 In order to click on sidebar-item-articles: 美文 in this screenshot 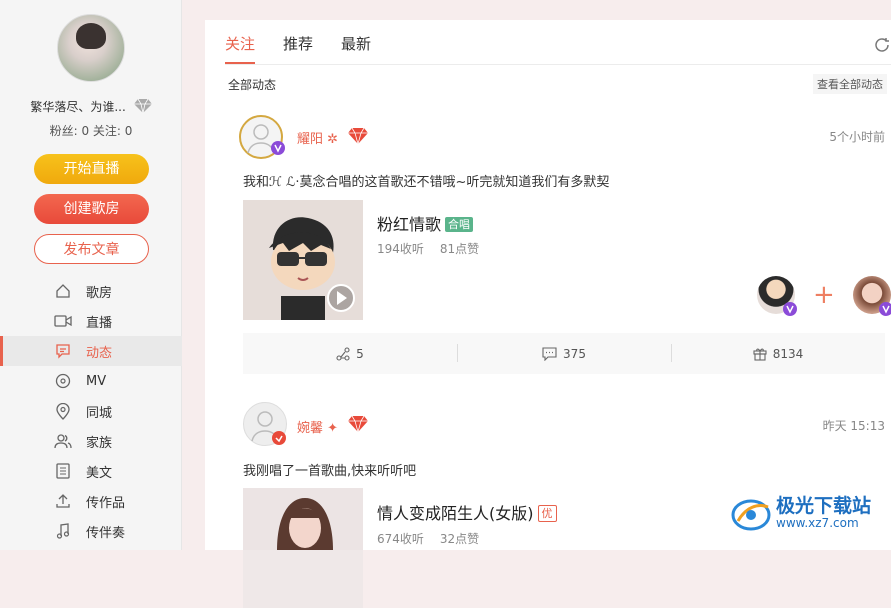, I will do `click(91, 471)`.